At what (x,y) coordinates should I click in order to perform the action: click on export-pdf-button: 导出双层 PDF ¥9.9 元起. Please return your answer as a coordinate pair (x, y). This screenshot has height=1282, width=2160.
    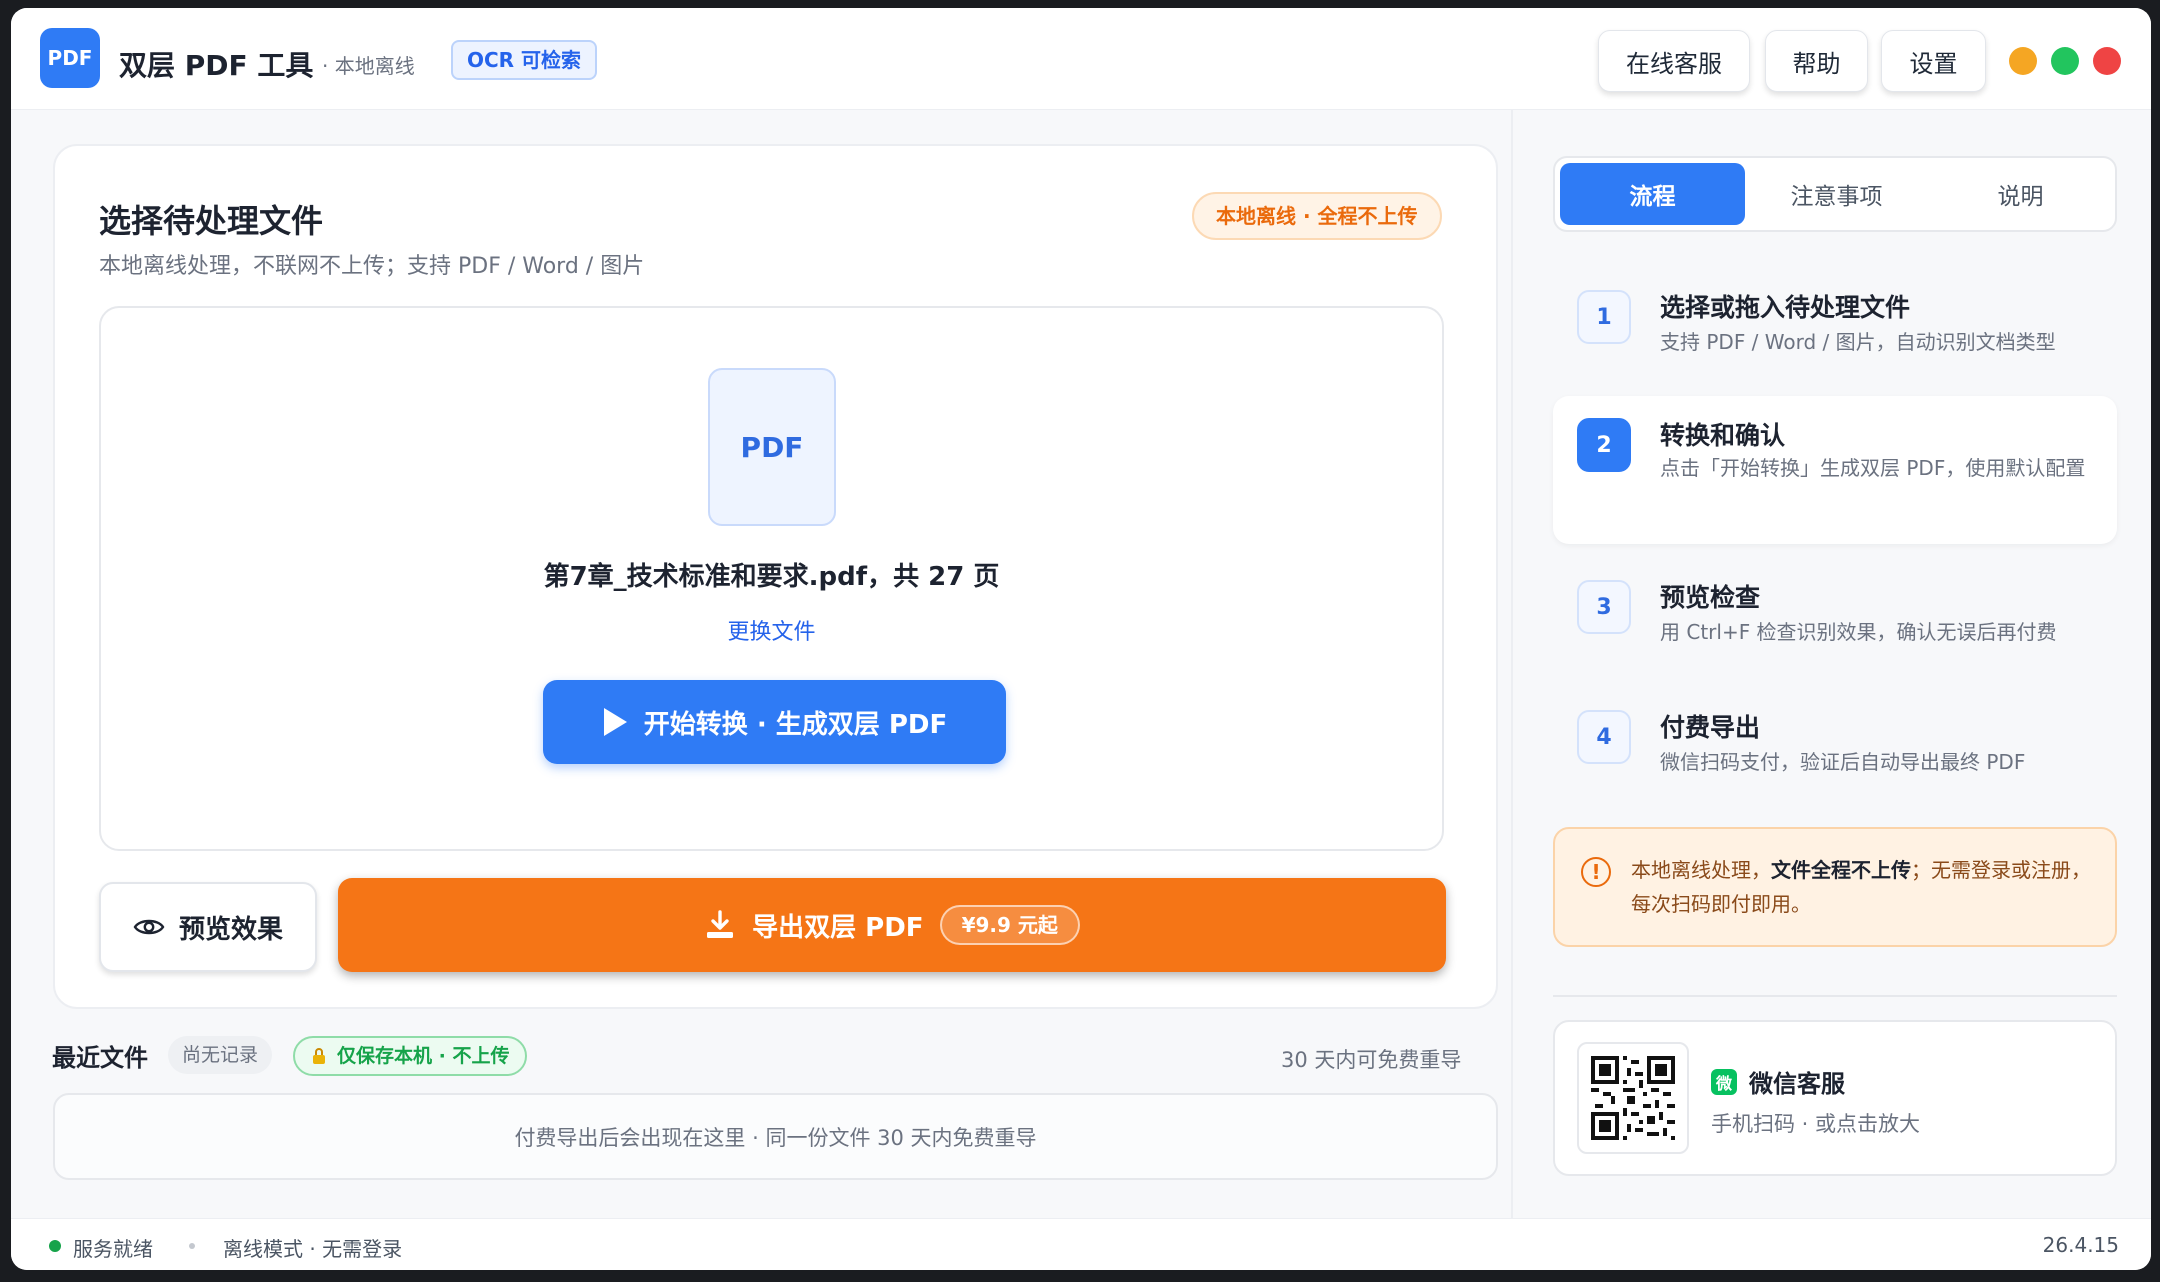
    Looking at the image, I should click on (892, 925).